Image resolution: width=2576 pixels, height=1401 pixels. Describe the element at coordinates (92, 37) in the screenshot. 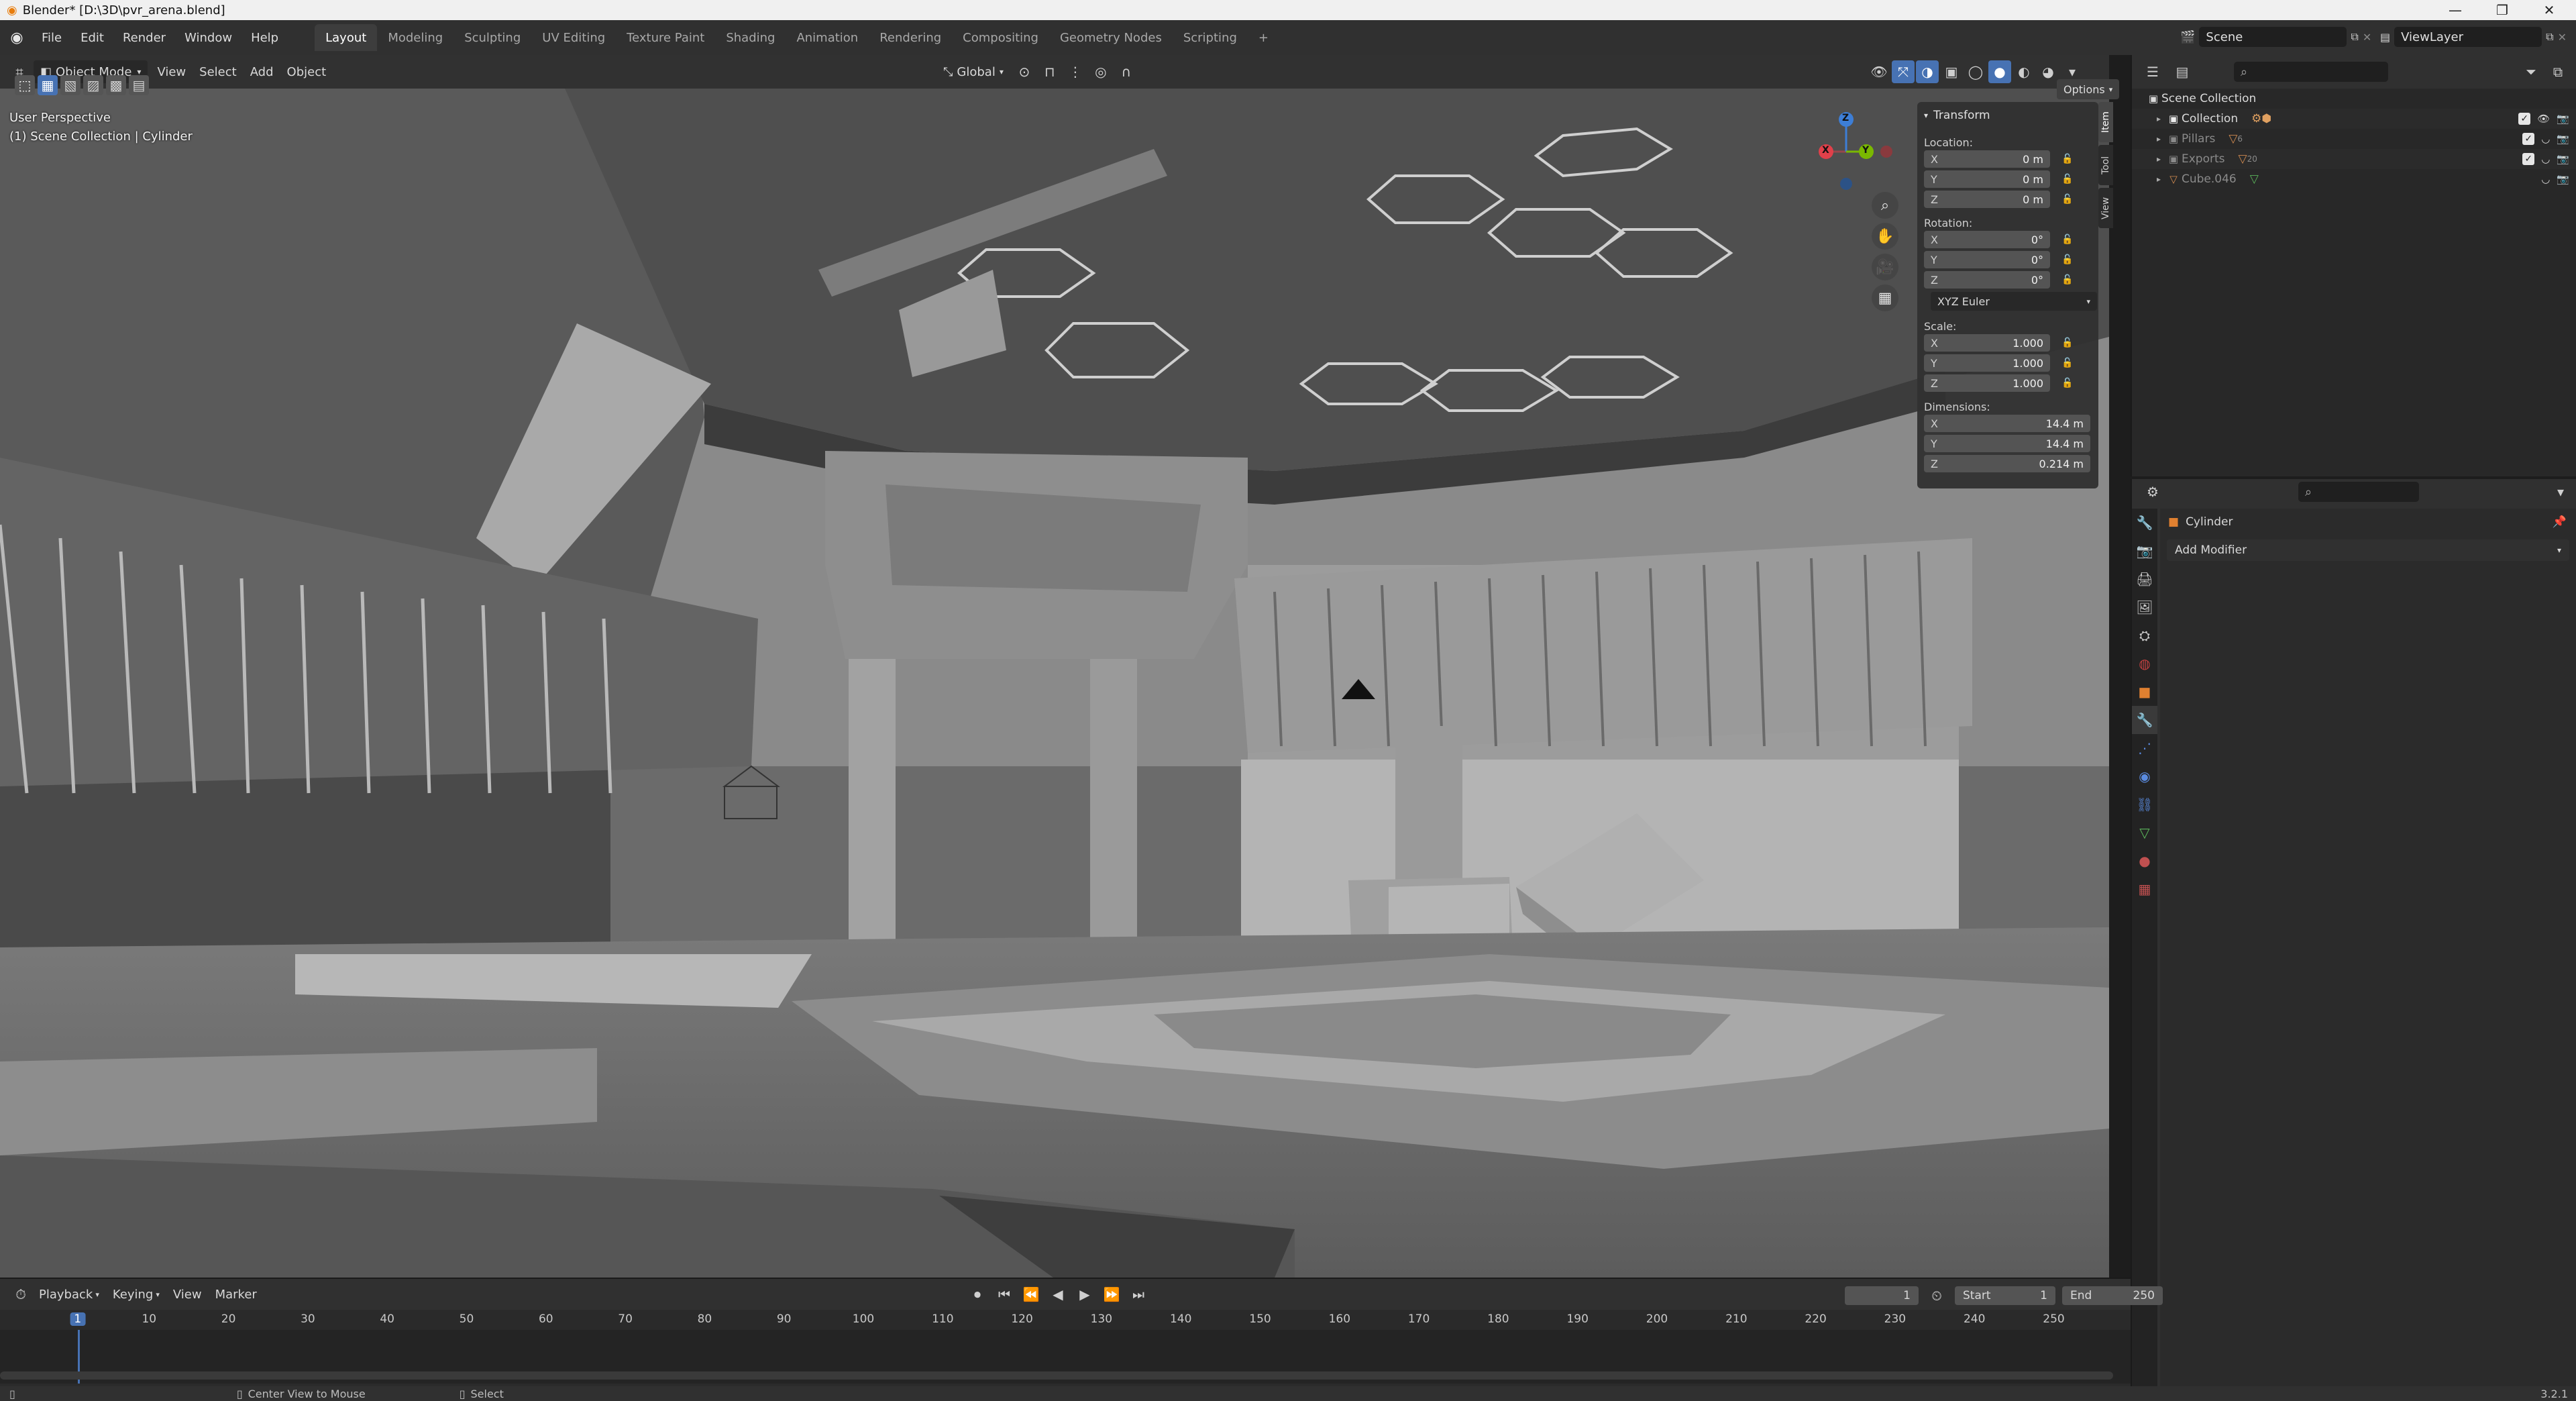

I see `menu-edit: Edit` at that location.